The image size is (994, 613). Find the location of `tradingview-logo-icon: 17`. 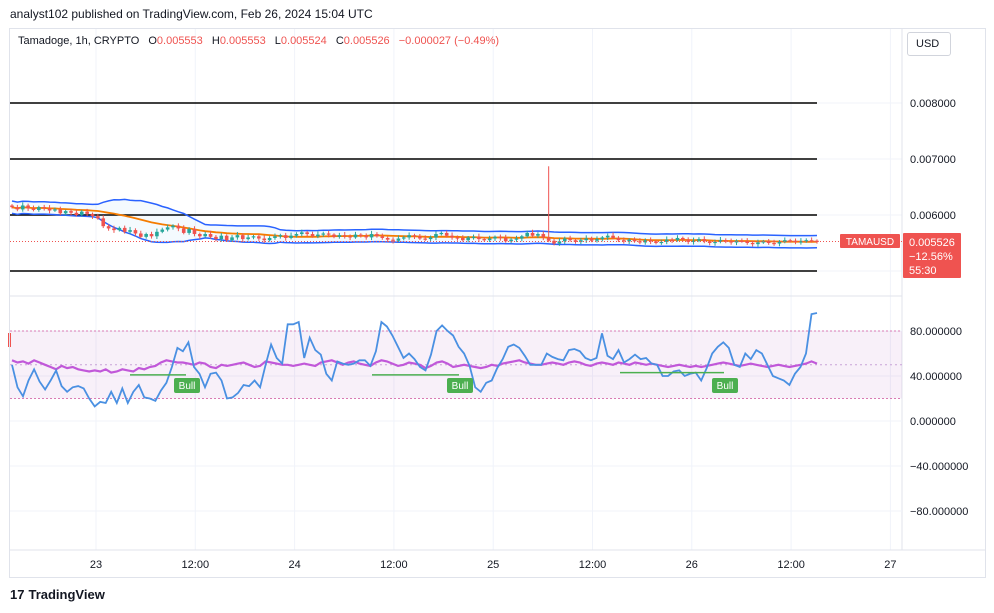

tradingview-logo-icon: 17 is located at coordinates (17, 594).